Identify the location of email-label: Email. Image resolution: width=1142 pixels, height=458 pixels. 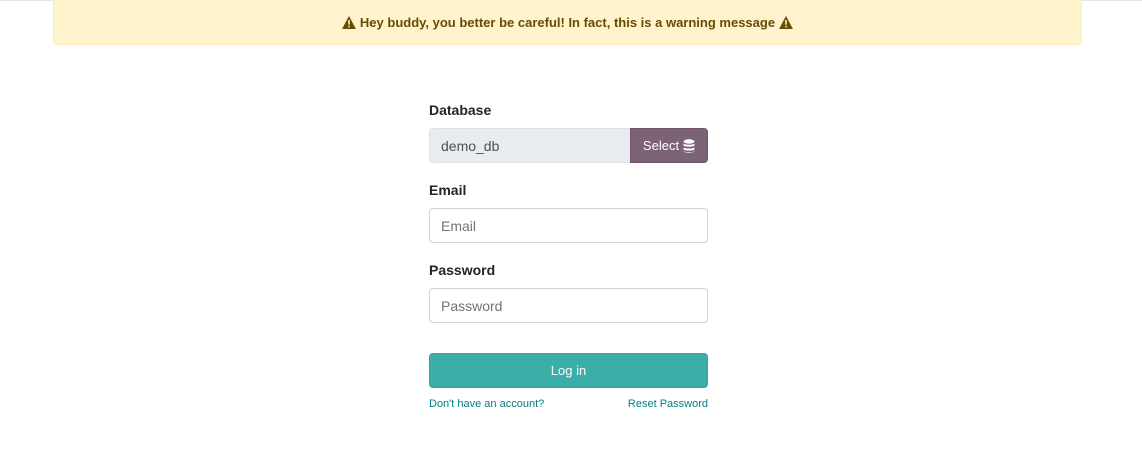
(448, 190).